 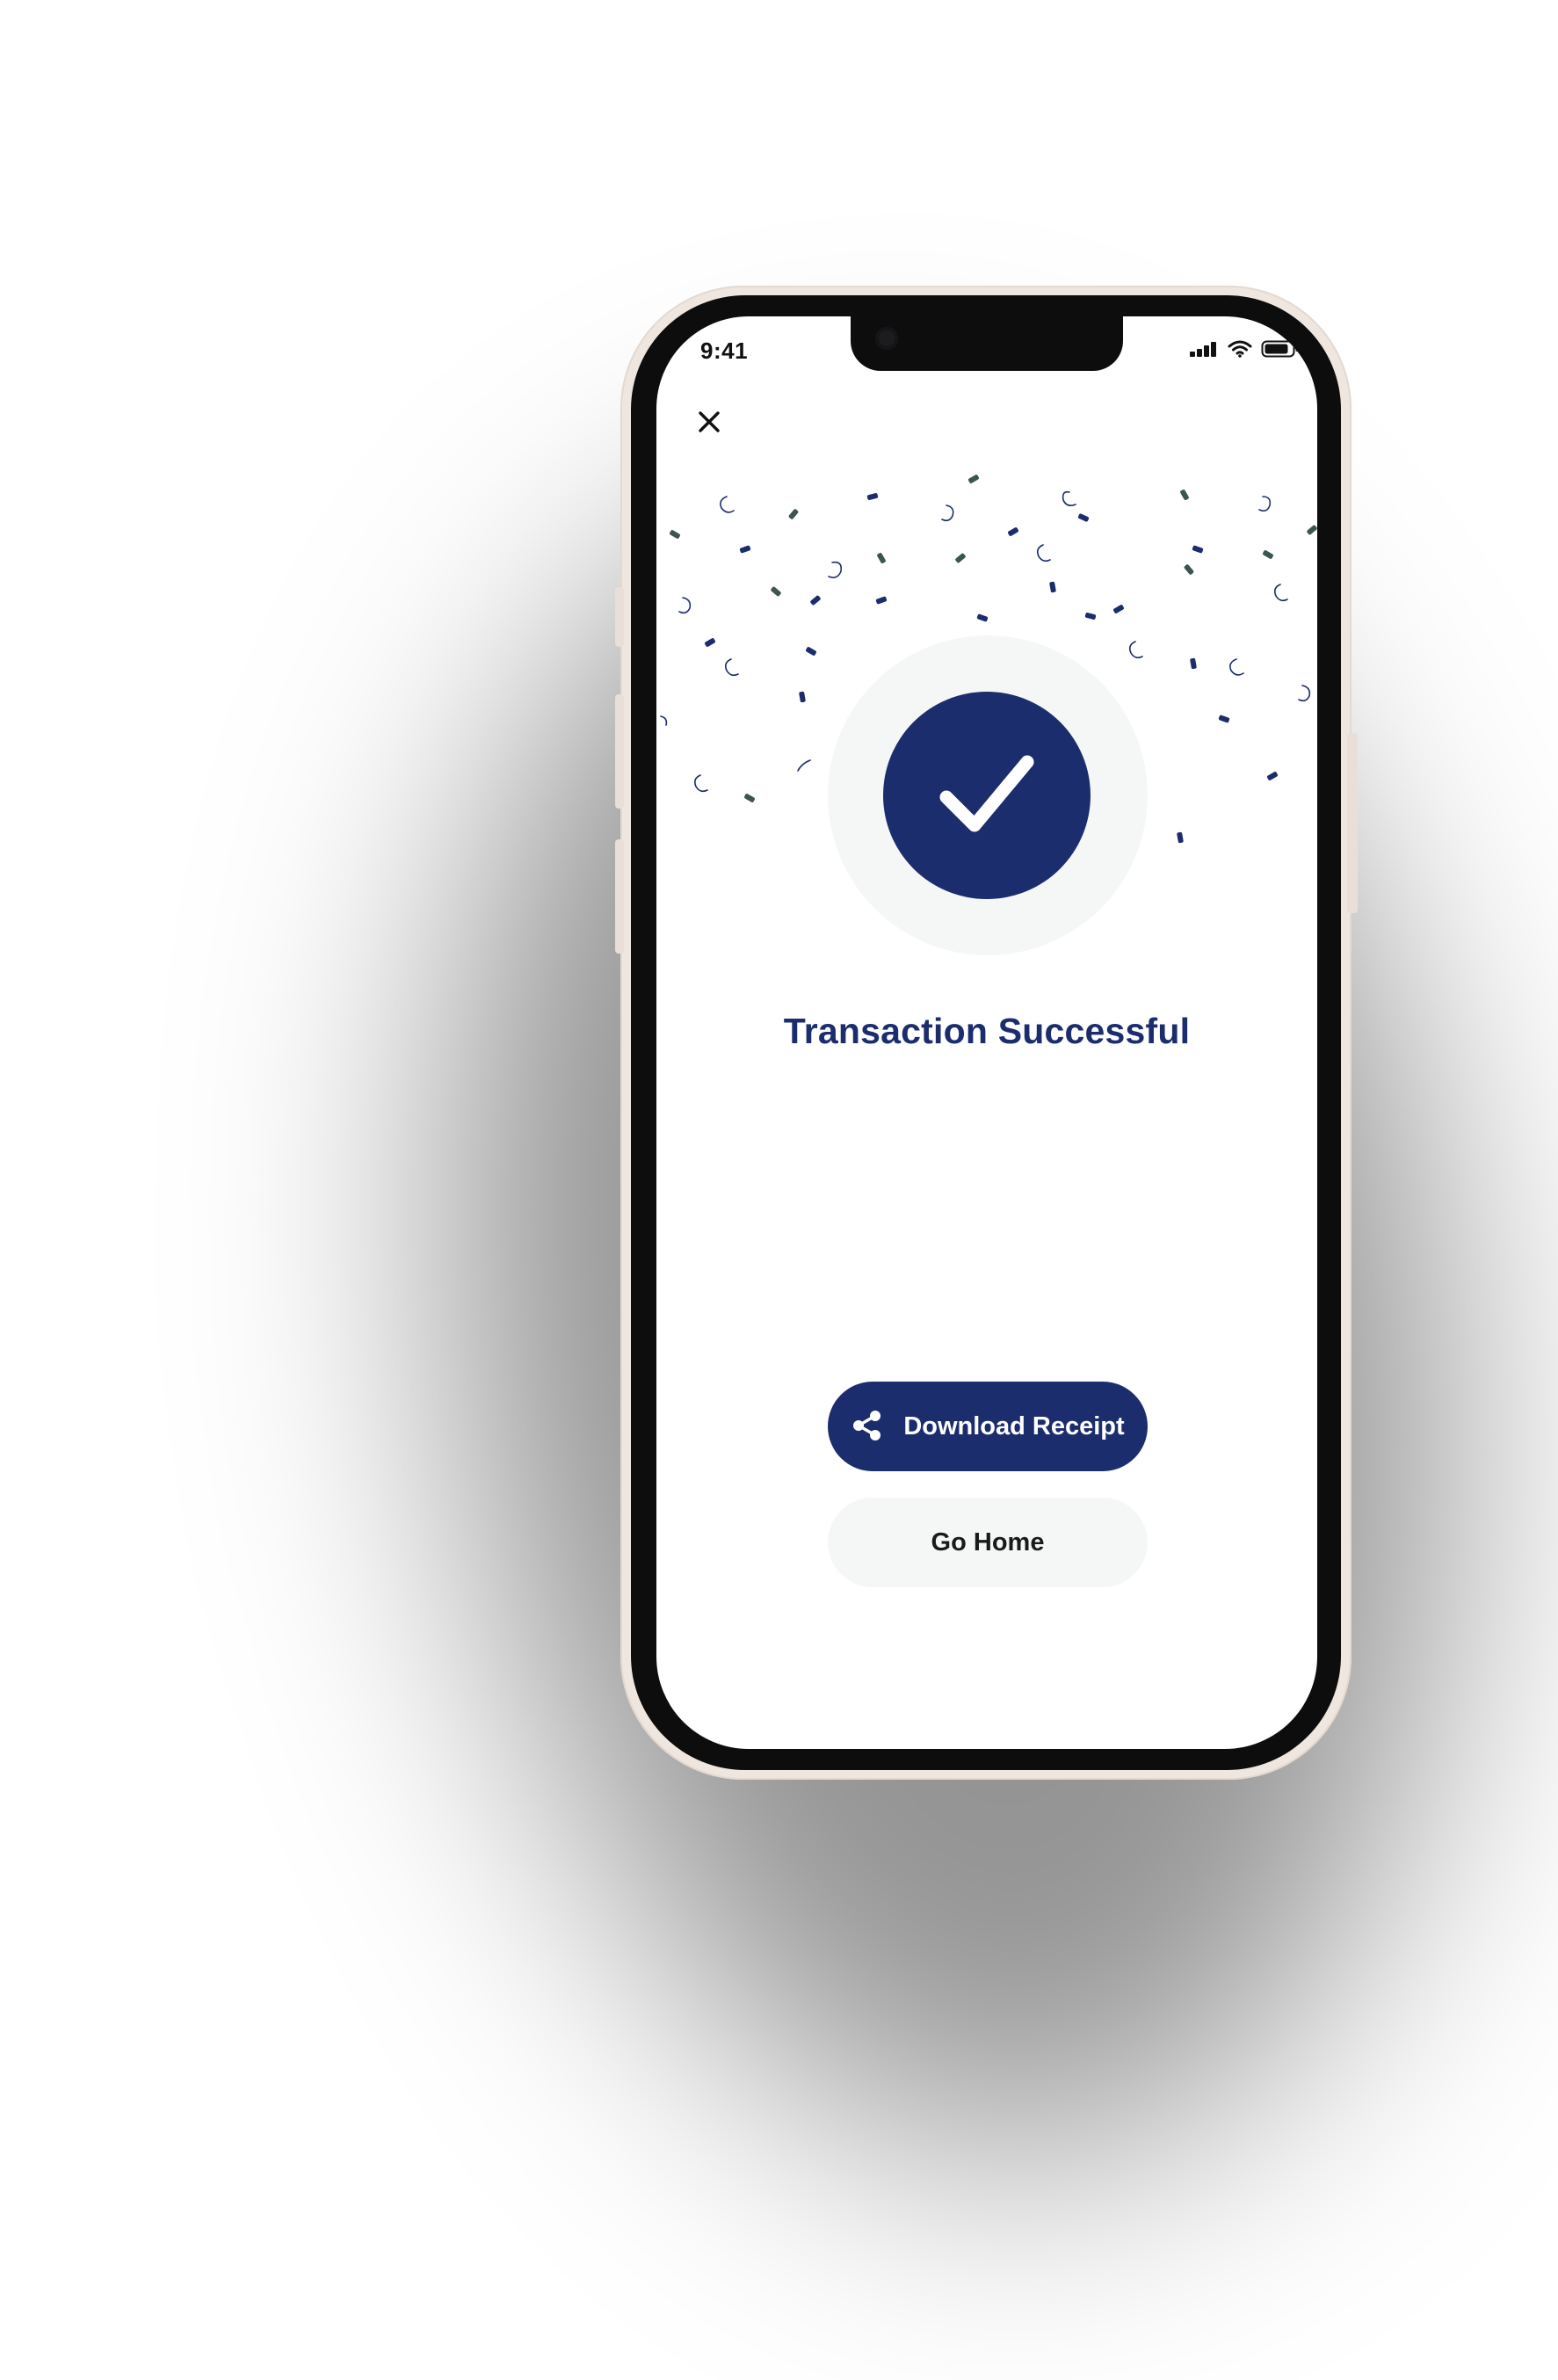 What do you see at coordinates (1240, 349) in the screenshot?
I see `wifi-icon` at bounding box center [1240, 349].